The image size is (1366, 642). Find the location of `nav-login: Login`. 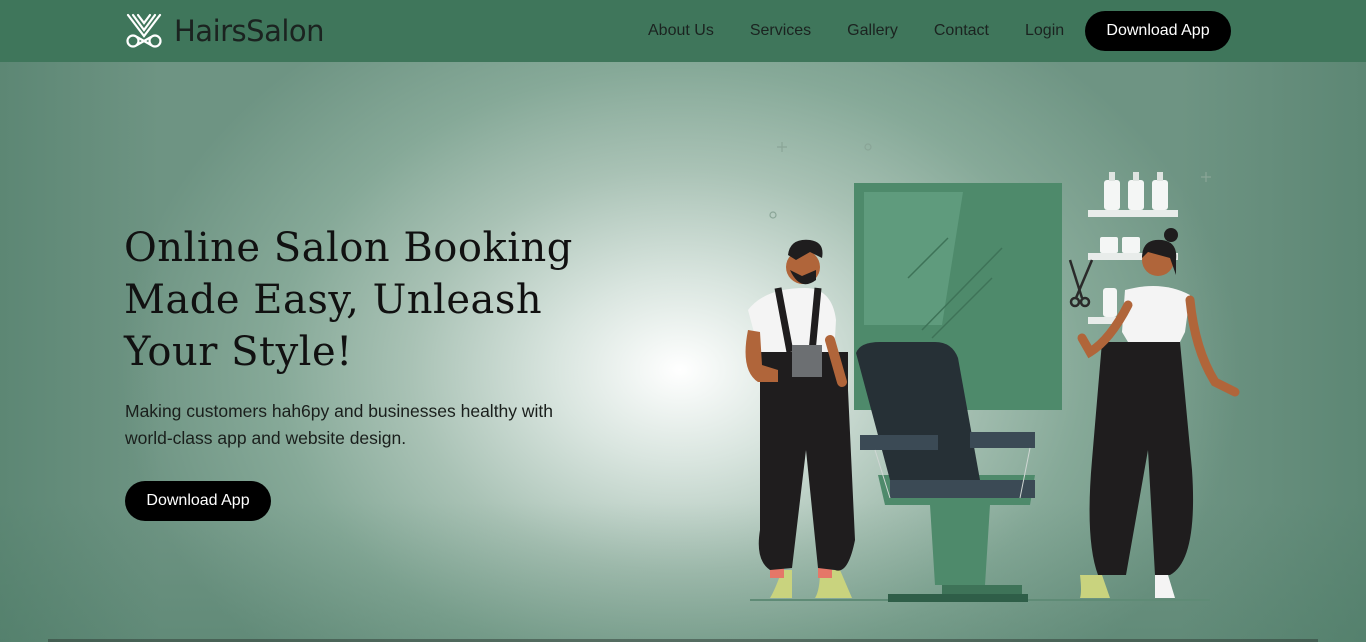

nav-login: Login is located at coordinates (1044, 31).